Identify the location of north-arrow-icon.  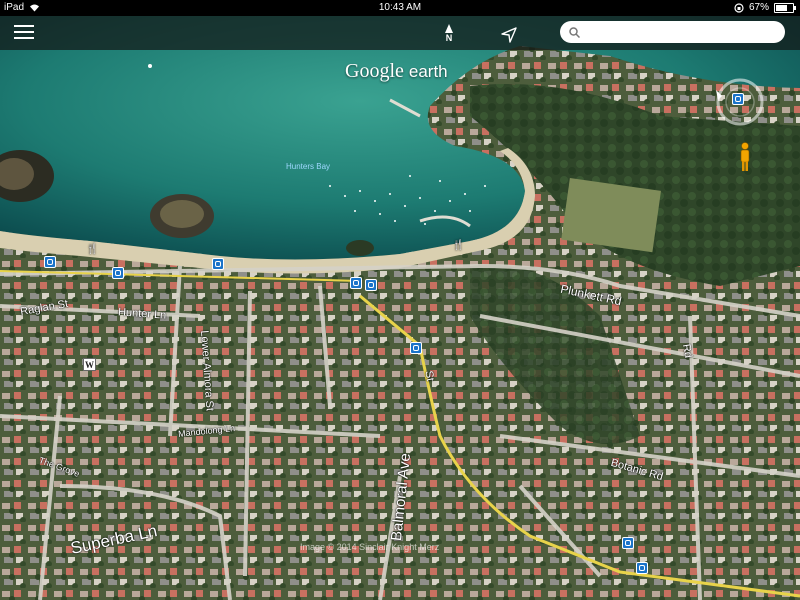
(449, 28).